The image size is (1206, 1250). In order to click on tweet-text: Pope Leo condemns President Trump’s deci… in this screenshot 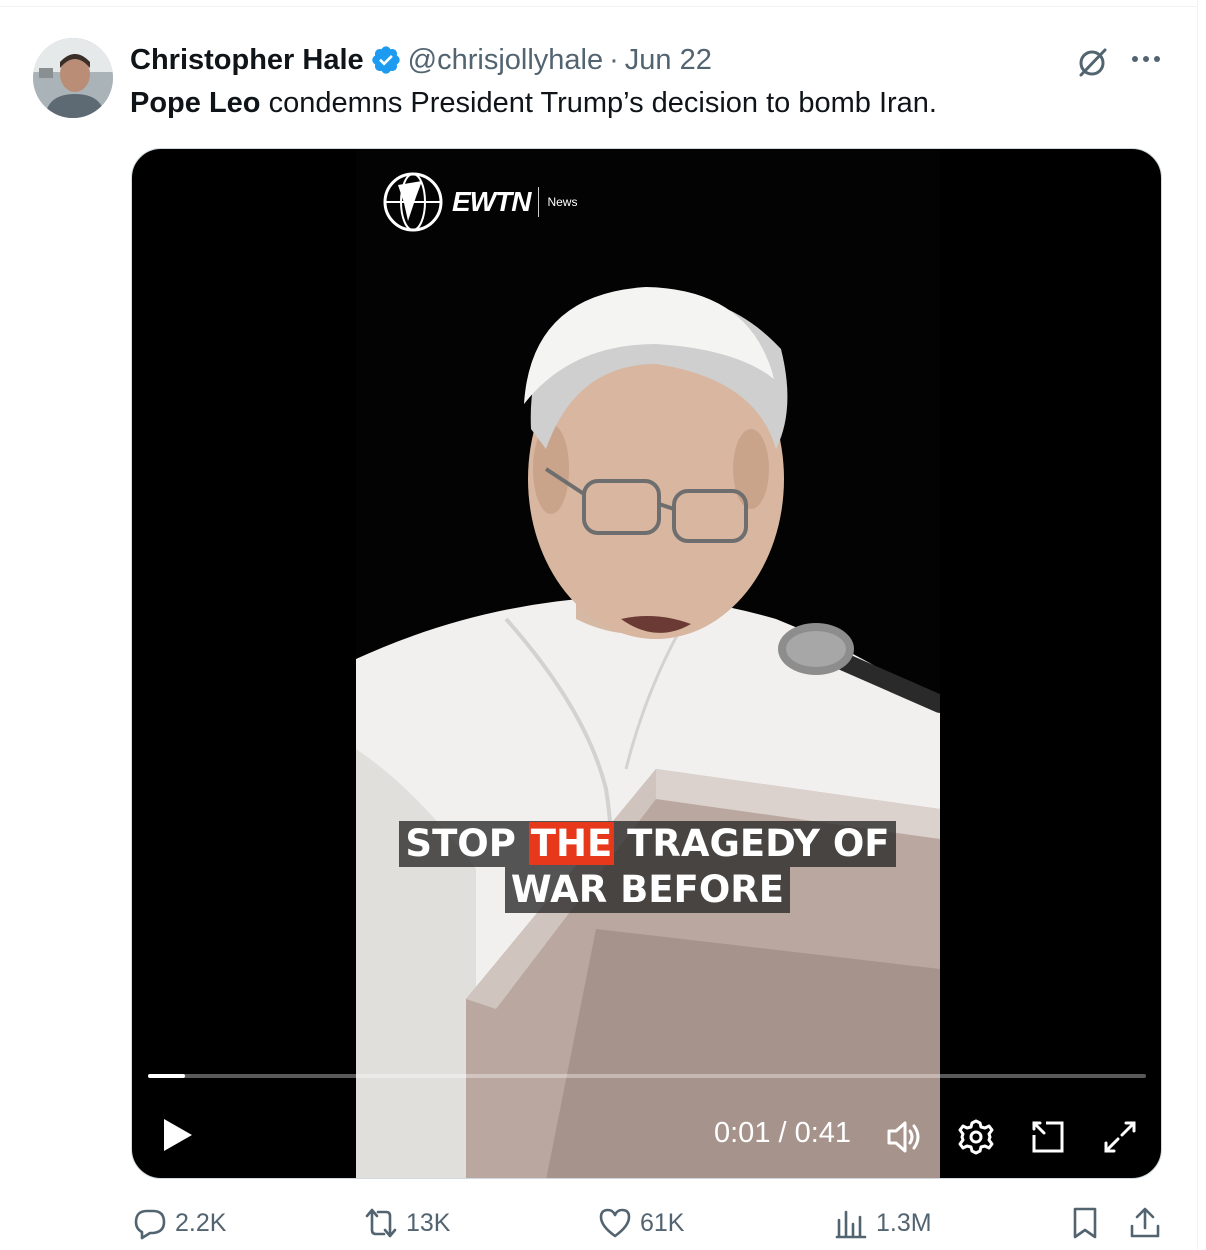, I will do `click(533, 103)`.